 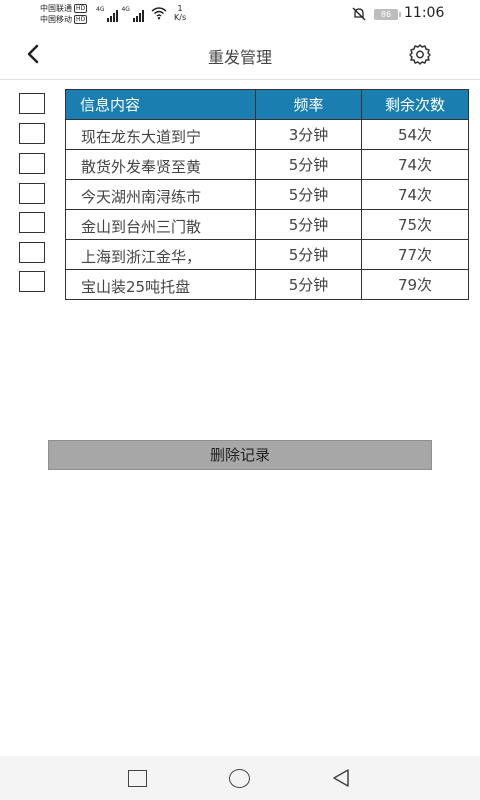 What do you see at coordinates (415, 134) in the screenshot?
I see `cell-remaining: 54次` at bounding box center [415, 134].